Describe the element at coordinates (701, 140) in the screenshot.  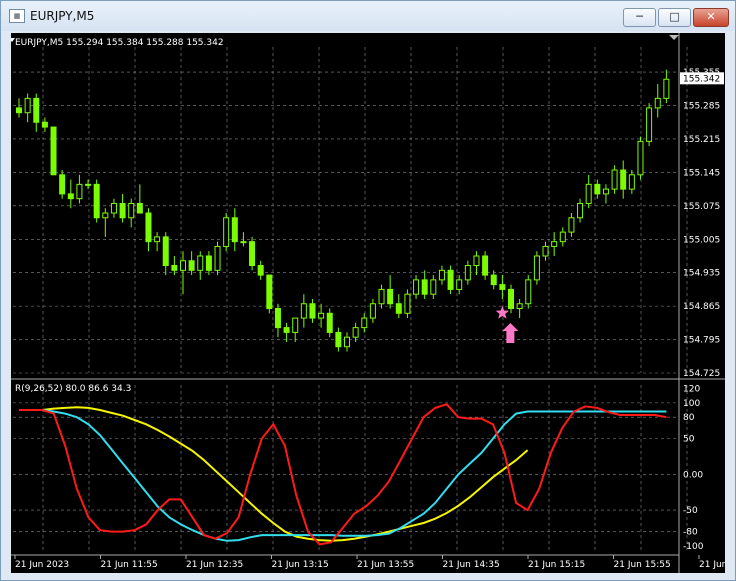
I see `price-label: 155.215` at that location.